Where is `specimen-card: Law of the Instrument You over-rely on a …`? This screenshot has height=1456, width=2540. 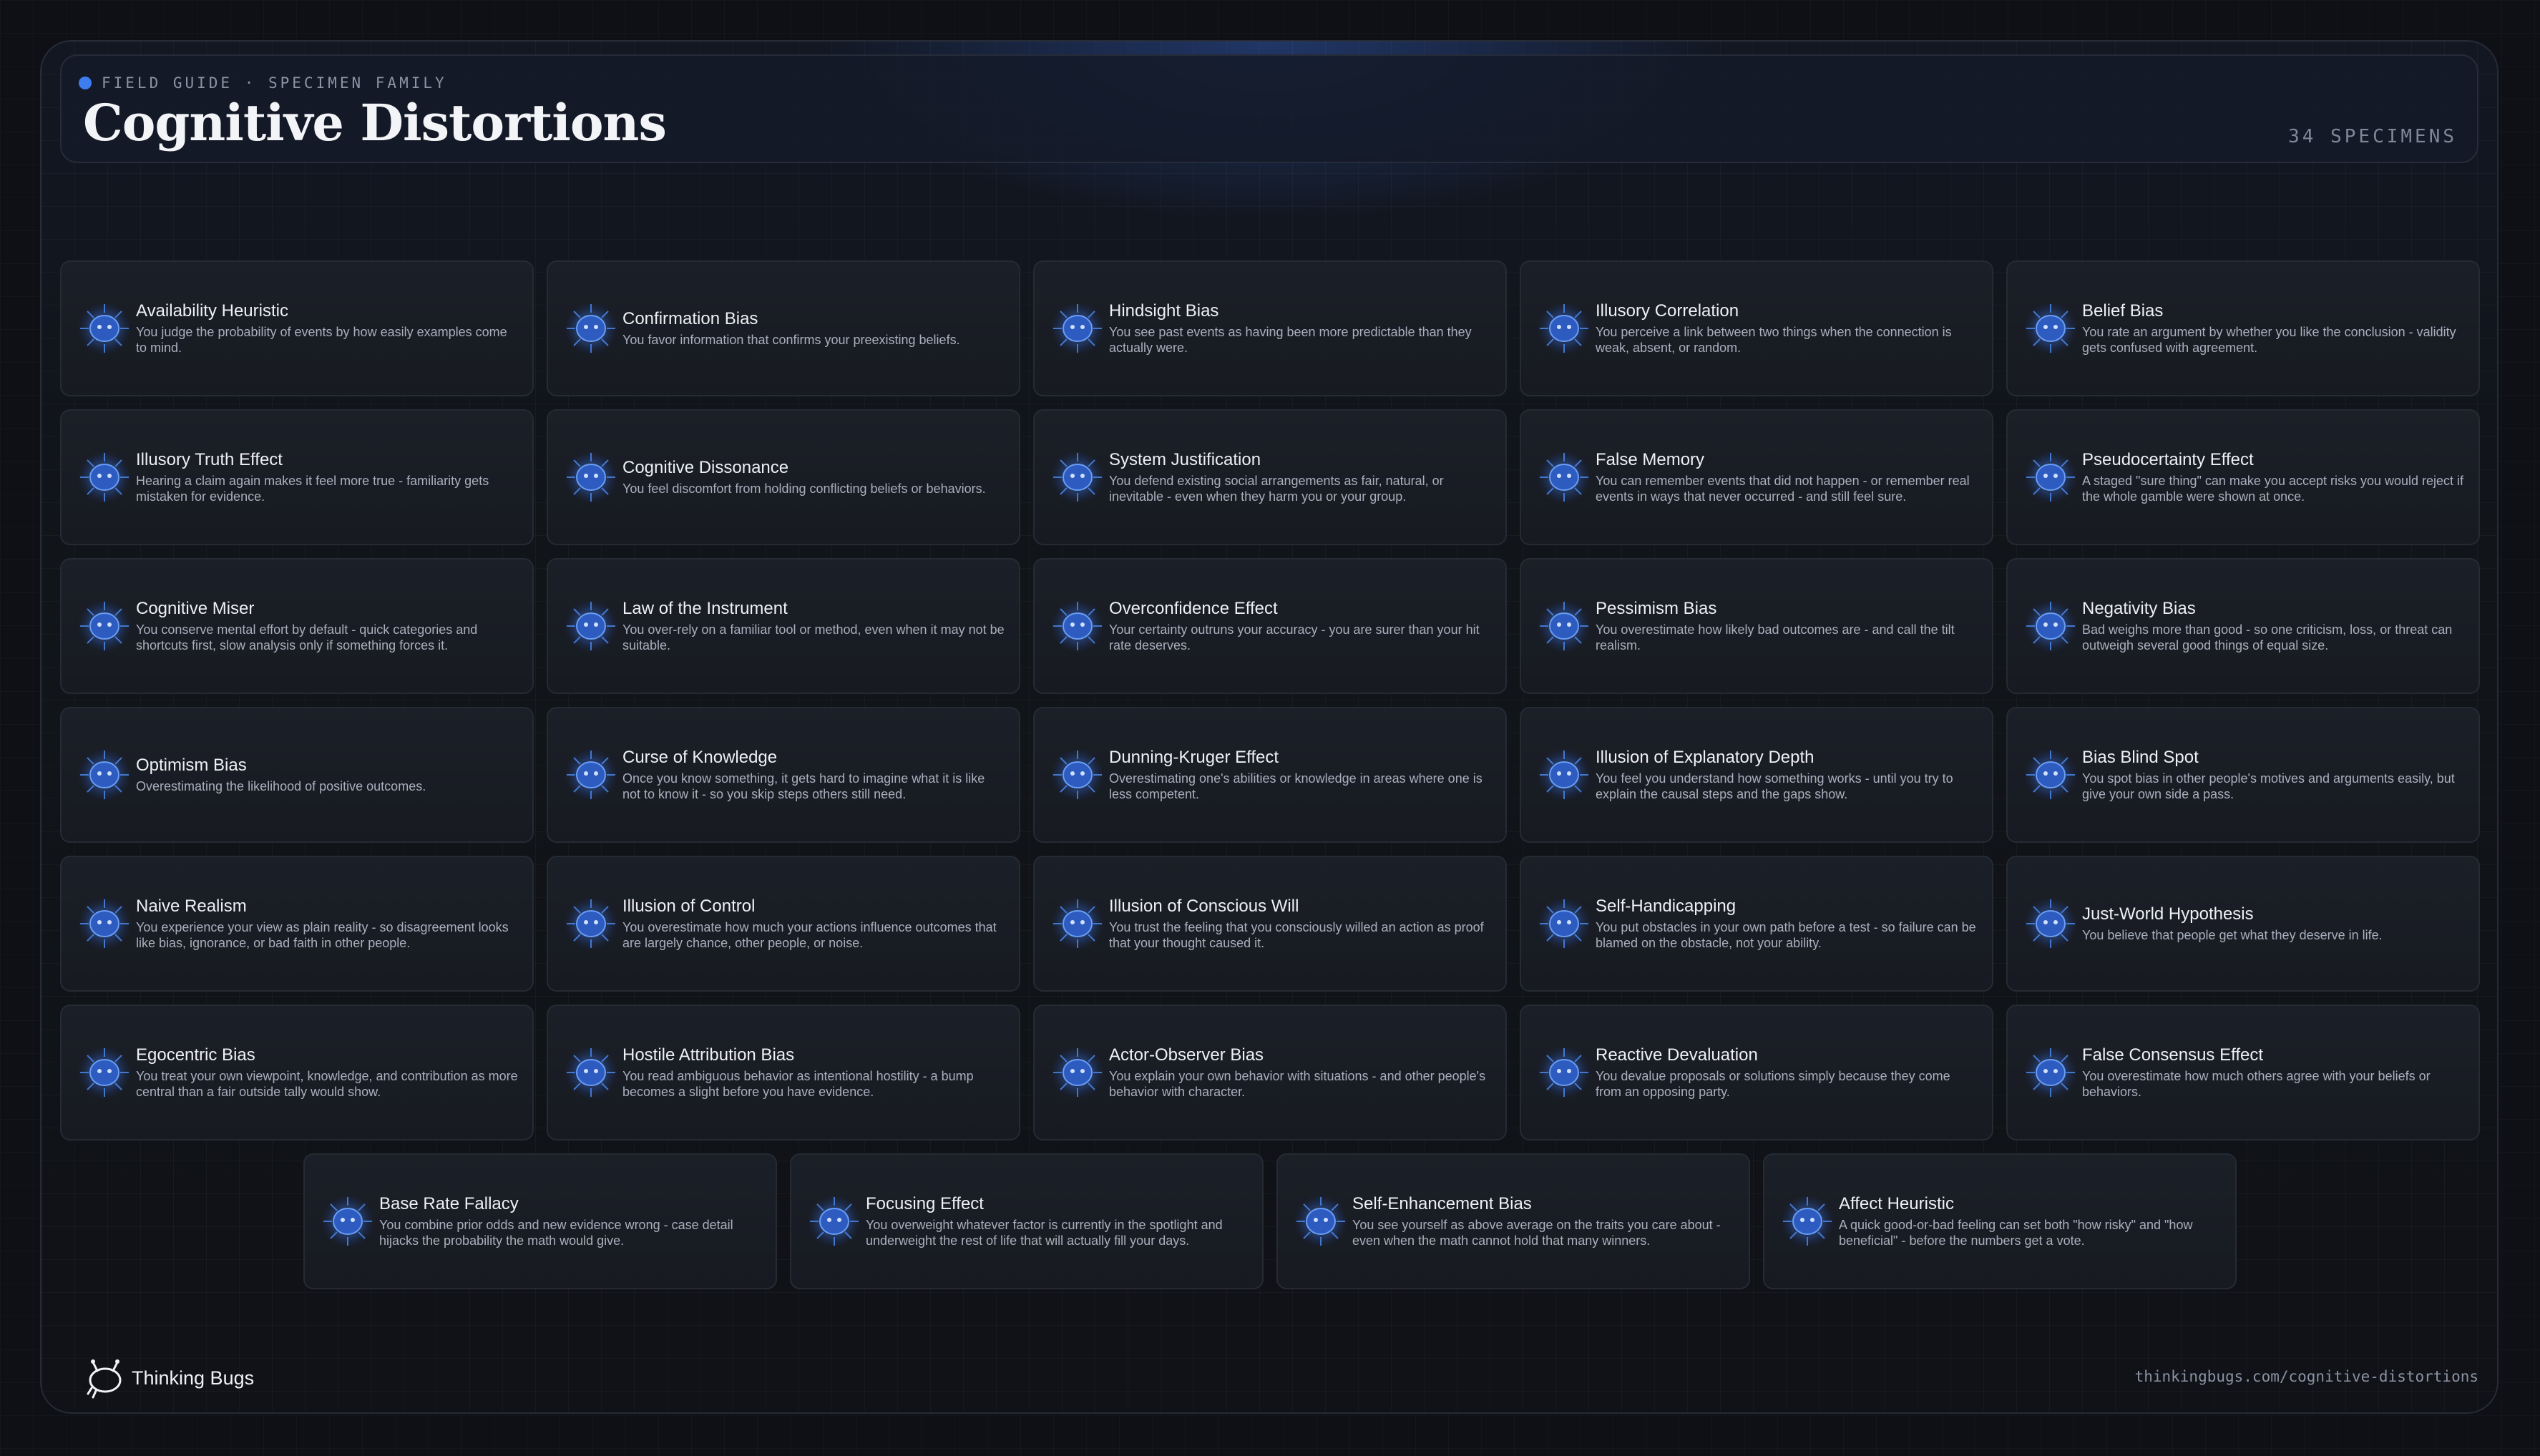 specimen-card: Law of the Instrument You over-rely on a … is located at coordinates (783, 626).